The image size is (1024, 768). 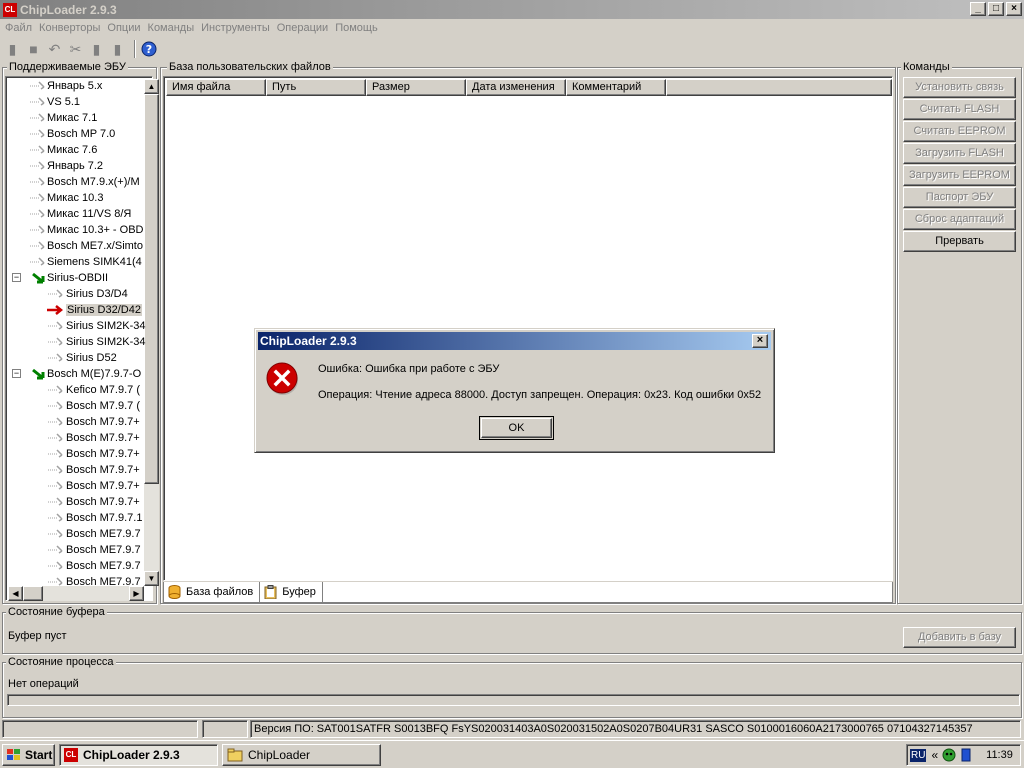 What do you see at coordinates (95, 230) in the screenshot?
I see `tree-item: Микас 10.3+ - OBD` at bounding box center [95, 230].